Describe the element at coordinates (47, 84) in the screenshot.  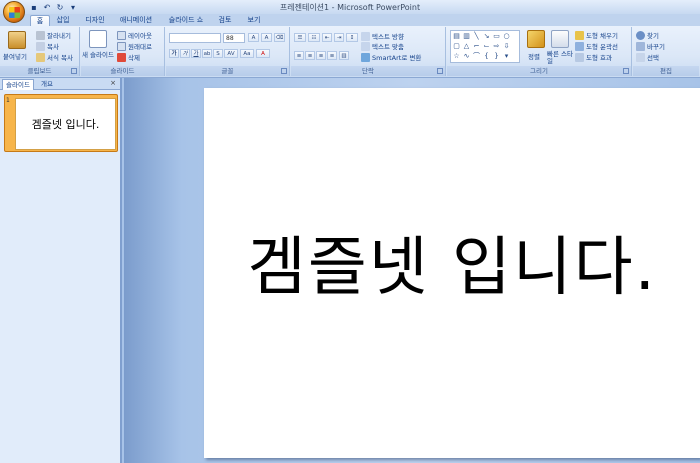
I see `tab-outline: 개요` at that location.